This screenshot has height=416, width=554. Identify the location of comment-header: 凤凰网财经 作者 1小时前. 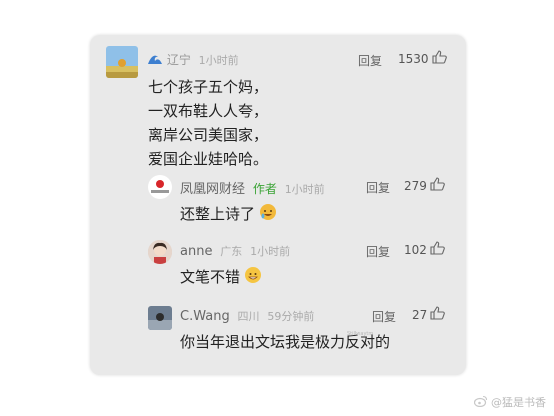
(252, 187).